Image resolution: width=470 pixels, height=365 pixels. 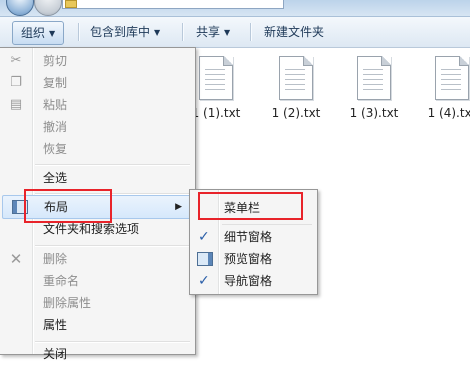 I want to click on submenu-item-navigation-pane: ✓ 导航窗格, so click(x=253, y=281).